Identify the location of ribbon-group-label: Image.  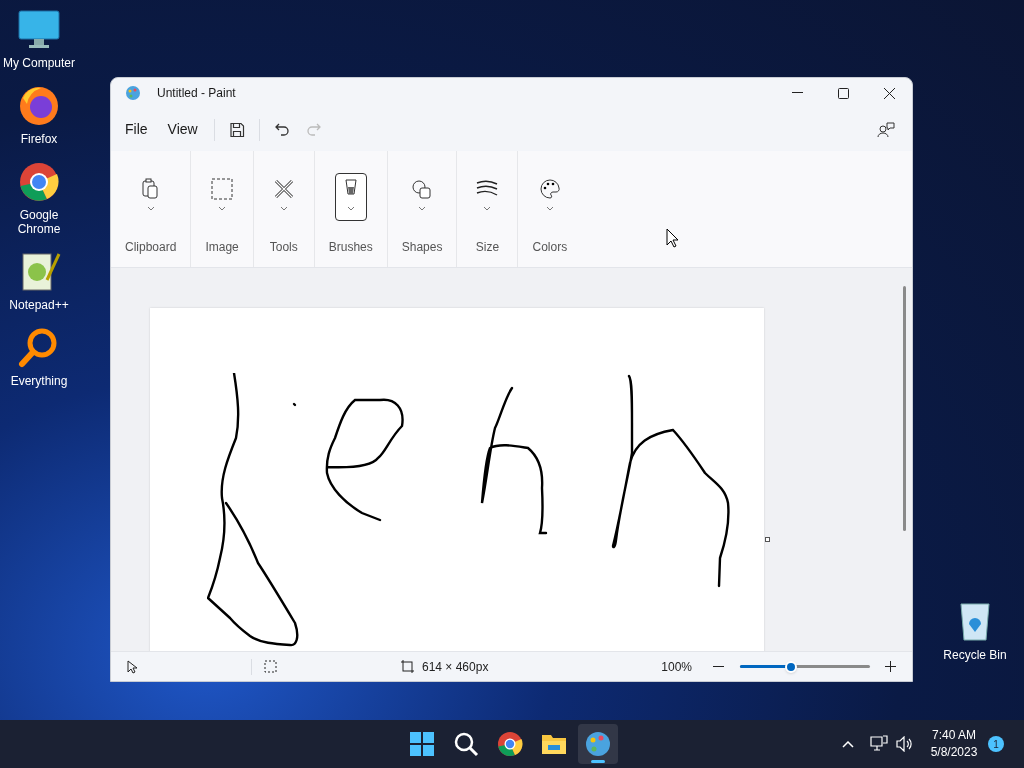
(222, 247).